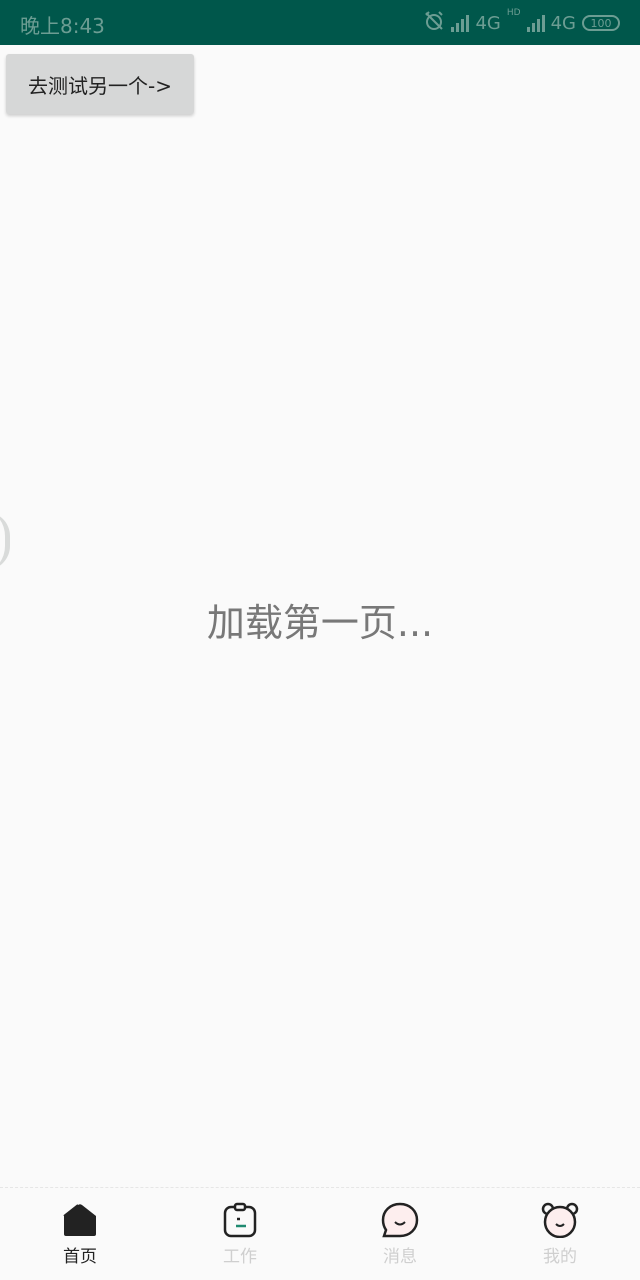  What do you see at coordinates (460, 23) in the screenshot?
I see `signal-icon` at bounding box center [460, 23].